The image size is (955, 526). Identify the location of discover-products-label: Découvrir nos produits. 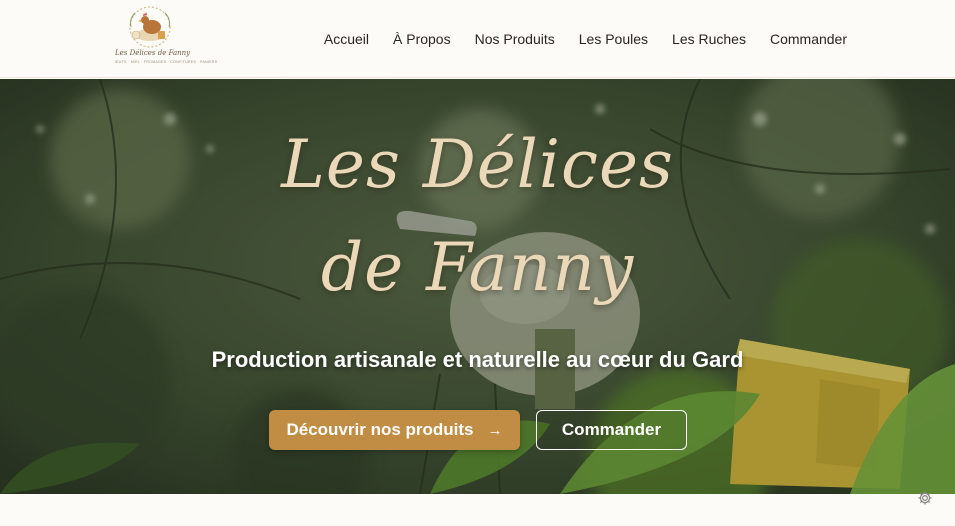
(380, 429).